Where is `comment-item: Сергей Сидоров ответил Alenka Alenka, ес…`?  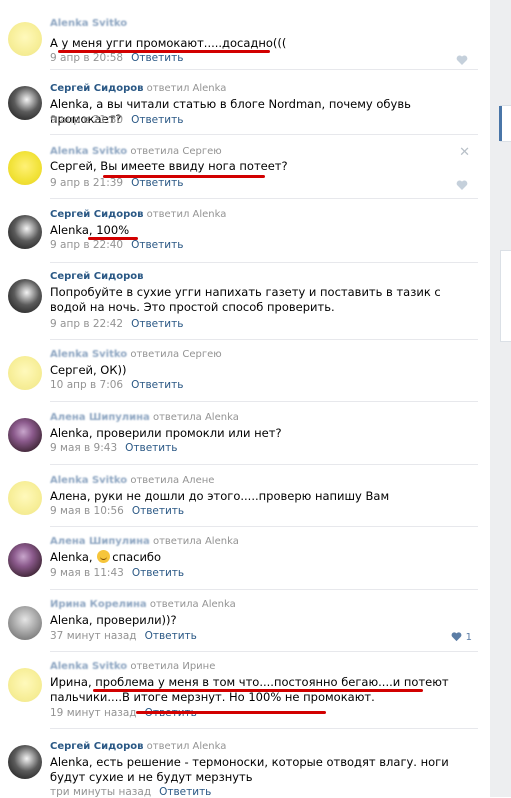 comment-item: Сергей Сидоров ответил Alenka Alenka, ес… is located at coordinates (239, 764).